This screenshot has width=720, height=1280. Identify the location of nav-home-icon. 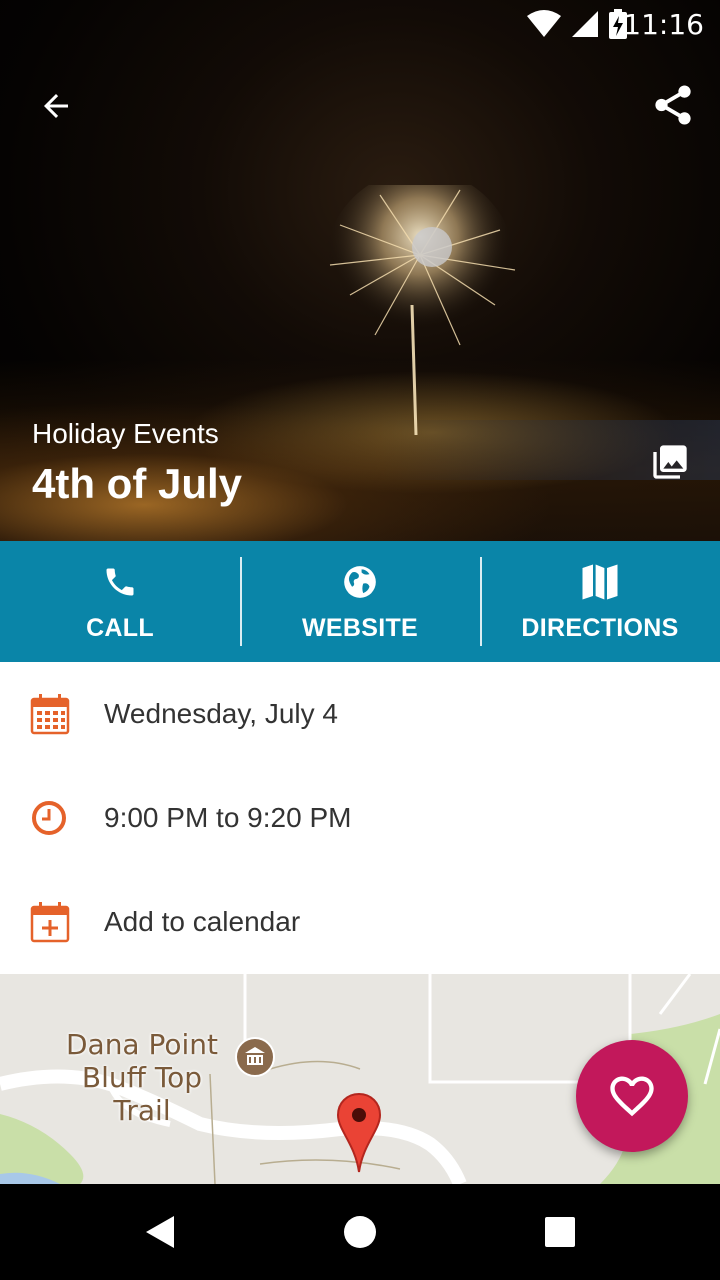
(360, 1232).